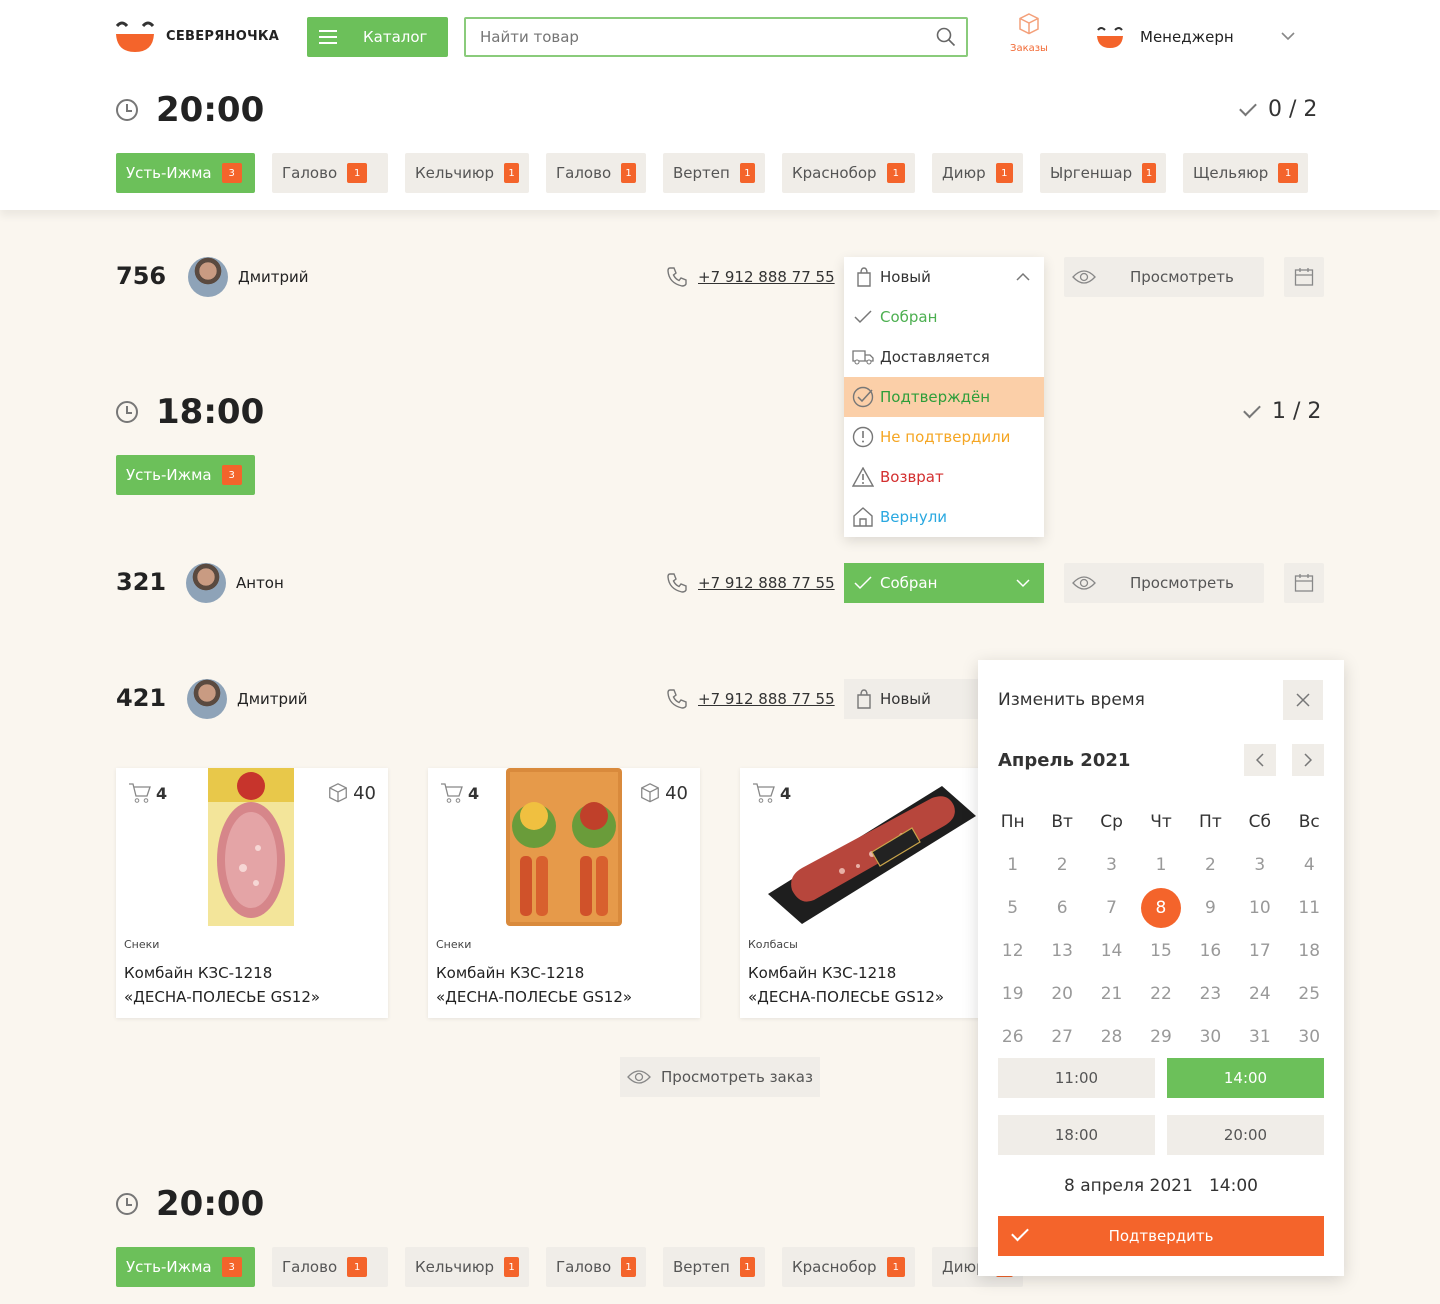 The width and height of the screenshot is (1440, 1304). What do you see at coordinates (222, 36) in the screenshot?
I see `brand-name: СЕВЕРЯНОЧКА` at bounding box center [222, 36].